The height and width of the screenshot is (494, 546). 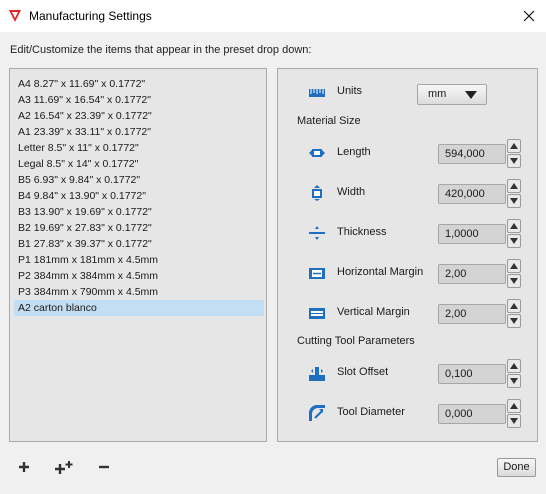 What do you see at coordinates (407, 373) in the screenshot?
I see `slot-offset-row: Slot Offset 0,100` at bounding box center [407, 373].